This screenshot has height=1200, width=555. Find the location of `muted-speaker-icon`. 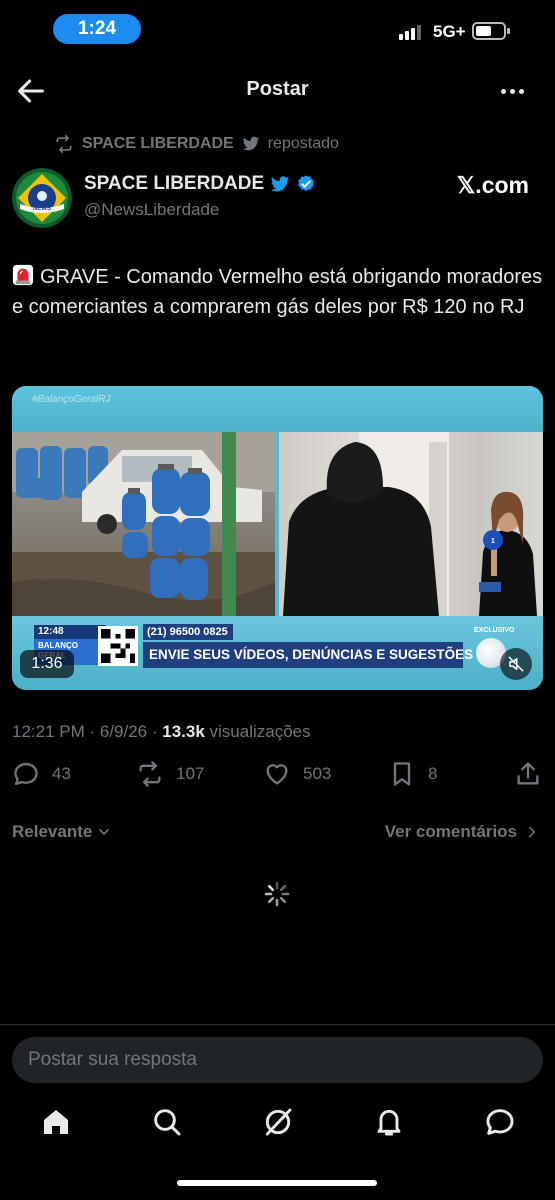

muted-speaker-icon is located at coordinates (516, 664).